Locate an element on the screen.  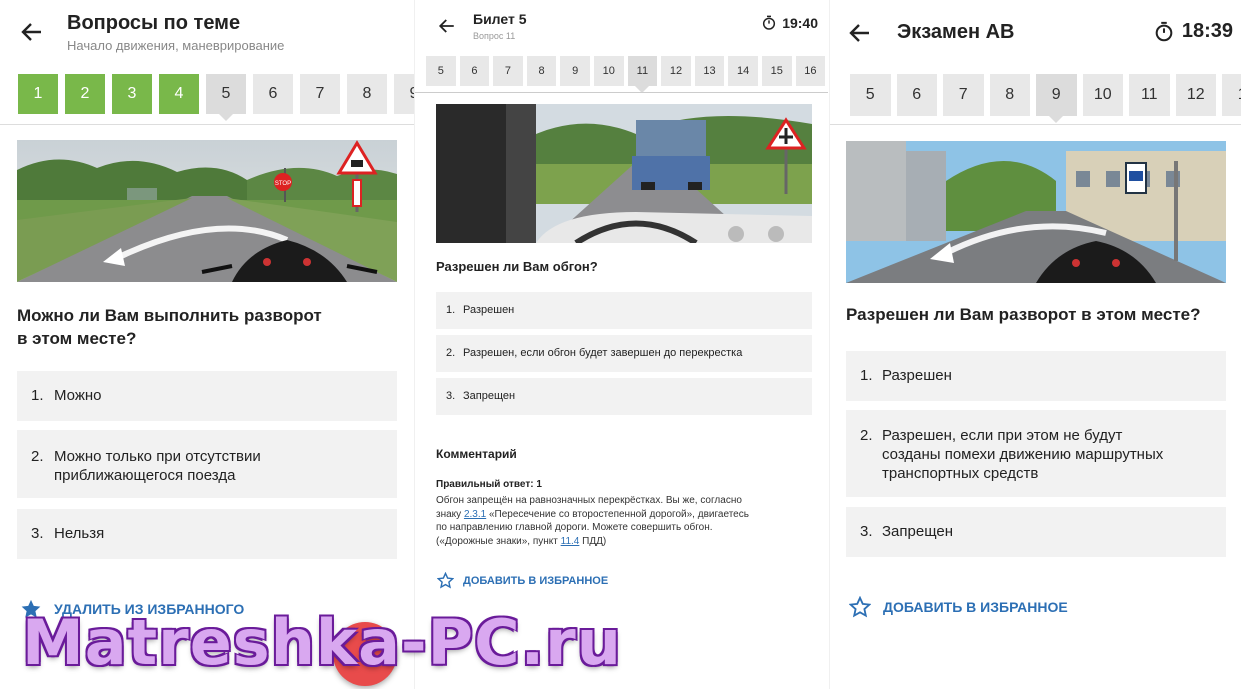
question-number-bar: 123456789 is located at coordinates (216, 97).